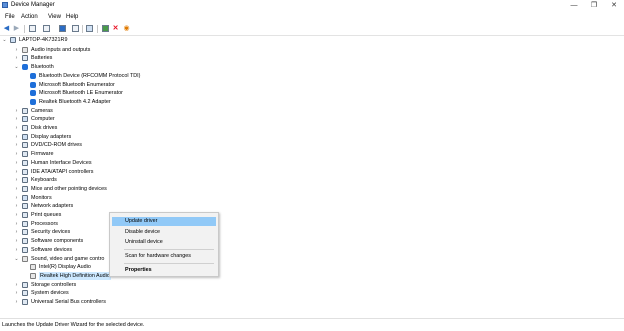  Describe the element at coordinates (44, 223) in the screenshot. I see `tree-node-label: Processors` at that location.